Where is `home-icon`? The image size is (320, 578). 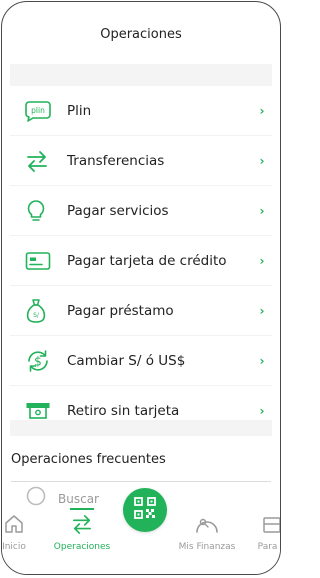
home-icon is located at coordinates (14, 526).